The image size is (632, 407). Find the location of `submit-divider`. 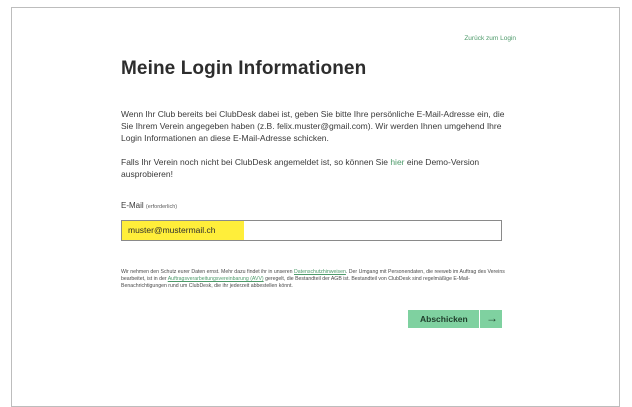

submit-divider is located at coordinates (479, 319).